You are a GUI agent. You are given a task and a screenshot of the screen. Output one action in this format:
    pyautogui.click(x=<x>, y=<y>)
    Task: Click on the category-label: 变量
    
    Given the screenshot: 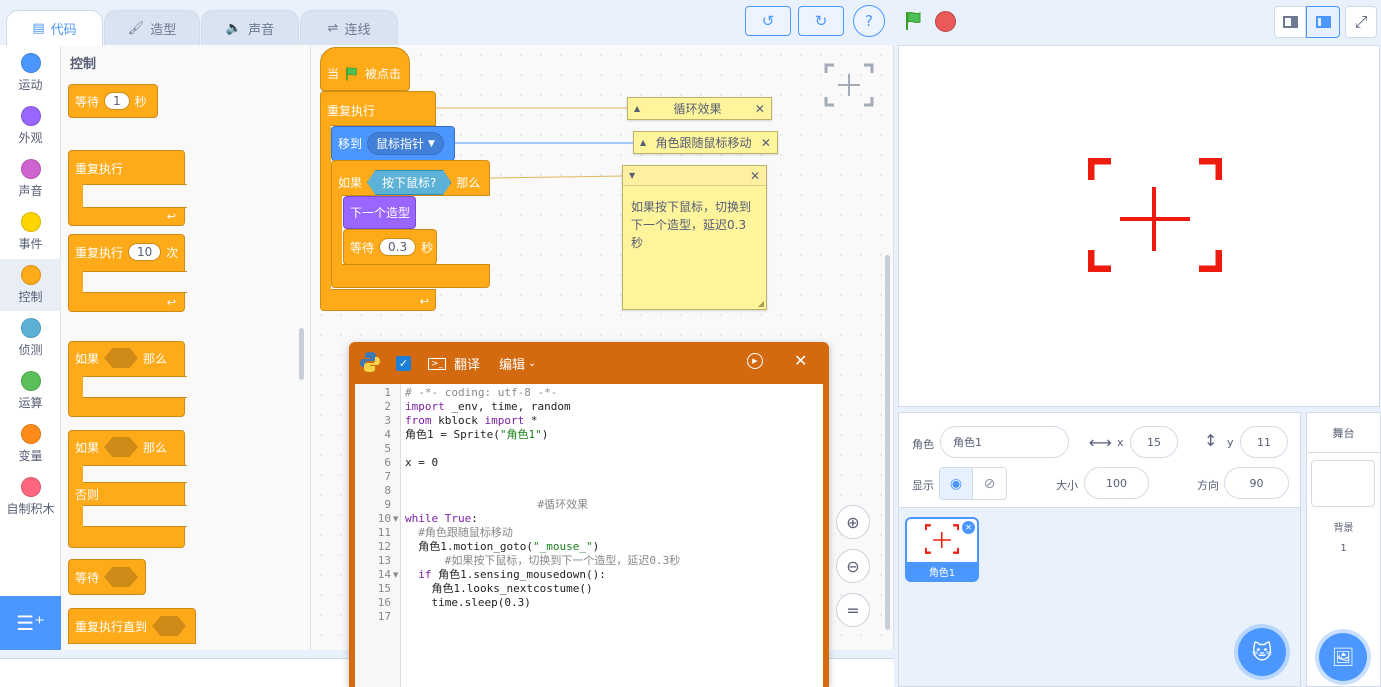 What is the action you would take?
    pyautogui.click(x=30, y=456)
    